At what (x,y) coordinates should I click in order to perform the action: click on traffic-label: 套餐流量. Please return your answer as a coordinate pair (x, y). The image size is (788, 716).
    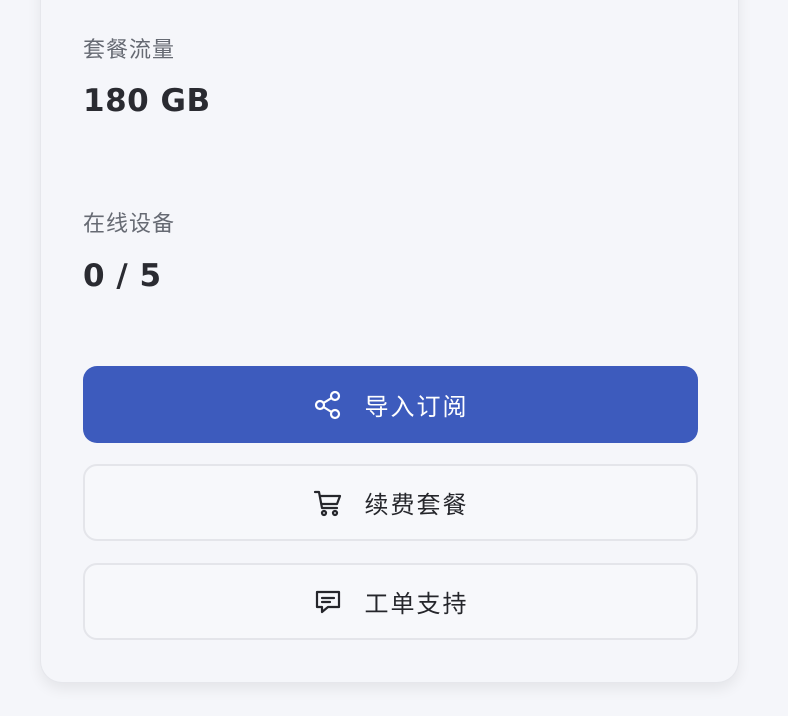
    Looking at the image, I should click on (129, 50).